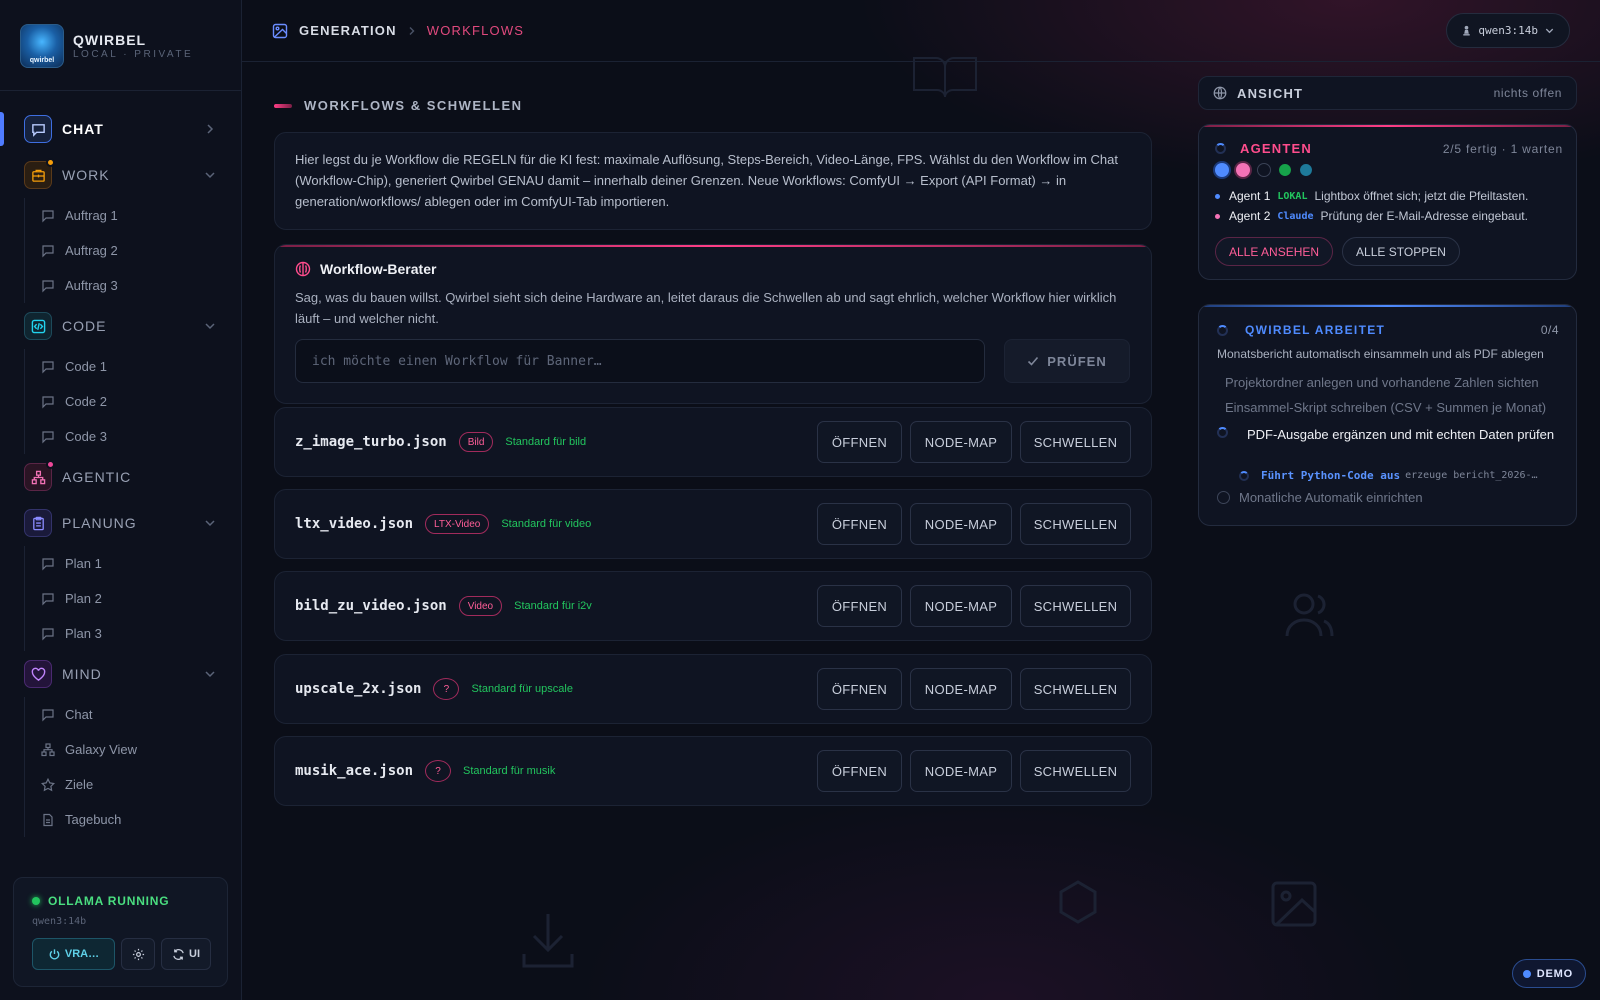 The width and height of the screenshot is (1600, 1000). Describe the element at coordinates (1309, 615) in the screenshot. I see `users-icon` at that location.